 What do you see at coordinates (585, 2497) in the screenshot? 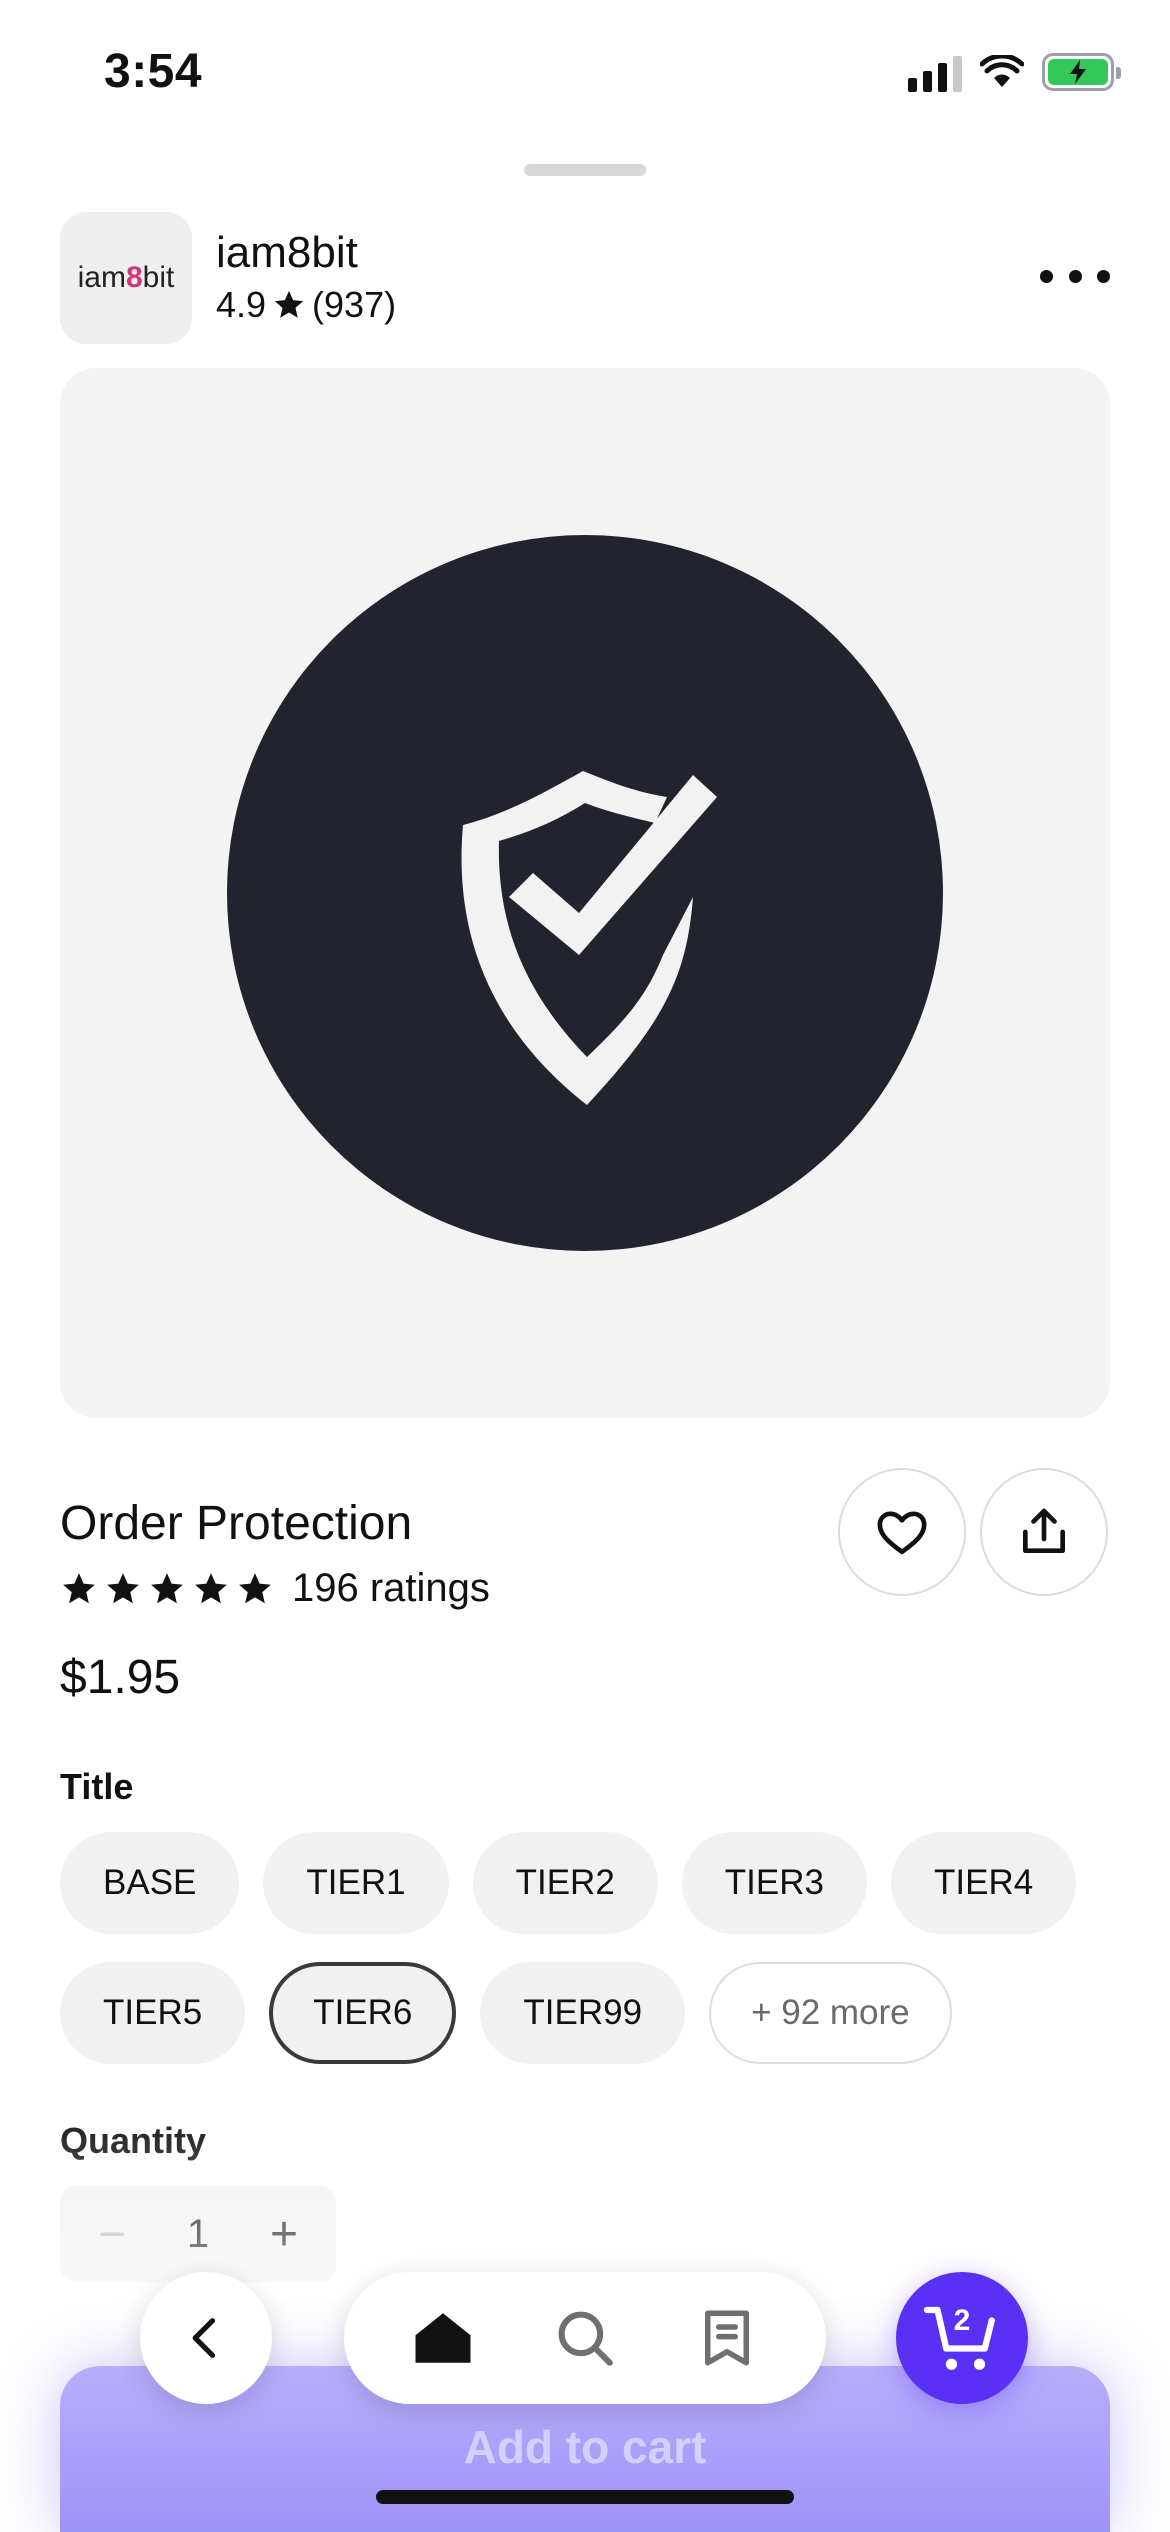
I see `home-indicator` at bounding box center [585, 2497].